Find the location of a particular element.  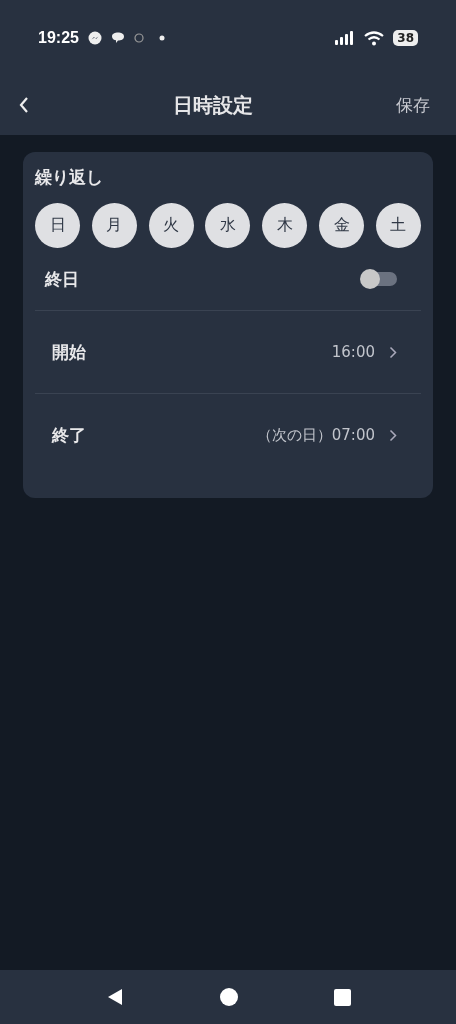

row-label: 終了 is located at coordinates (69, 435).